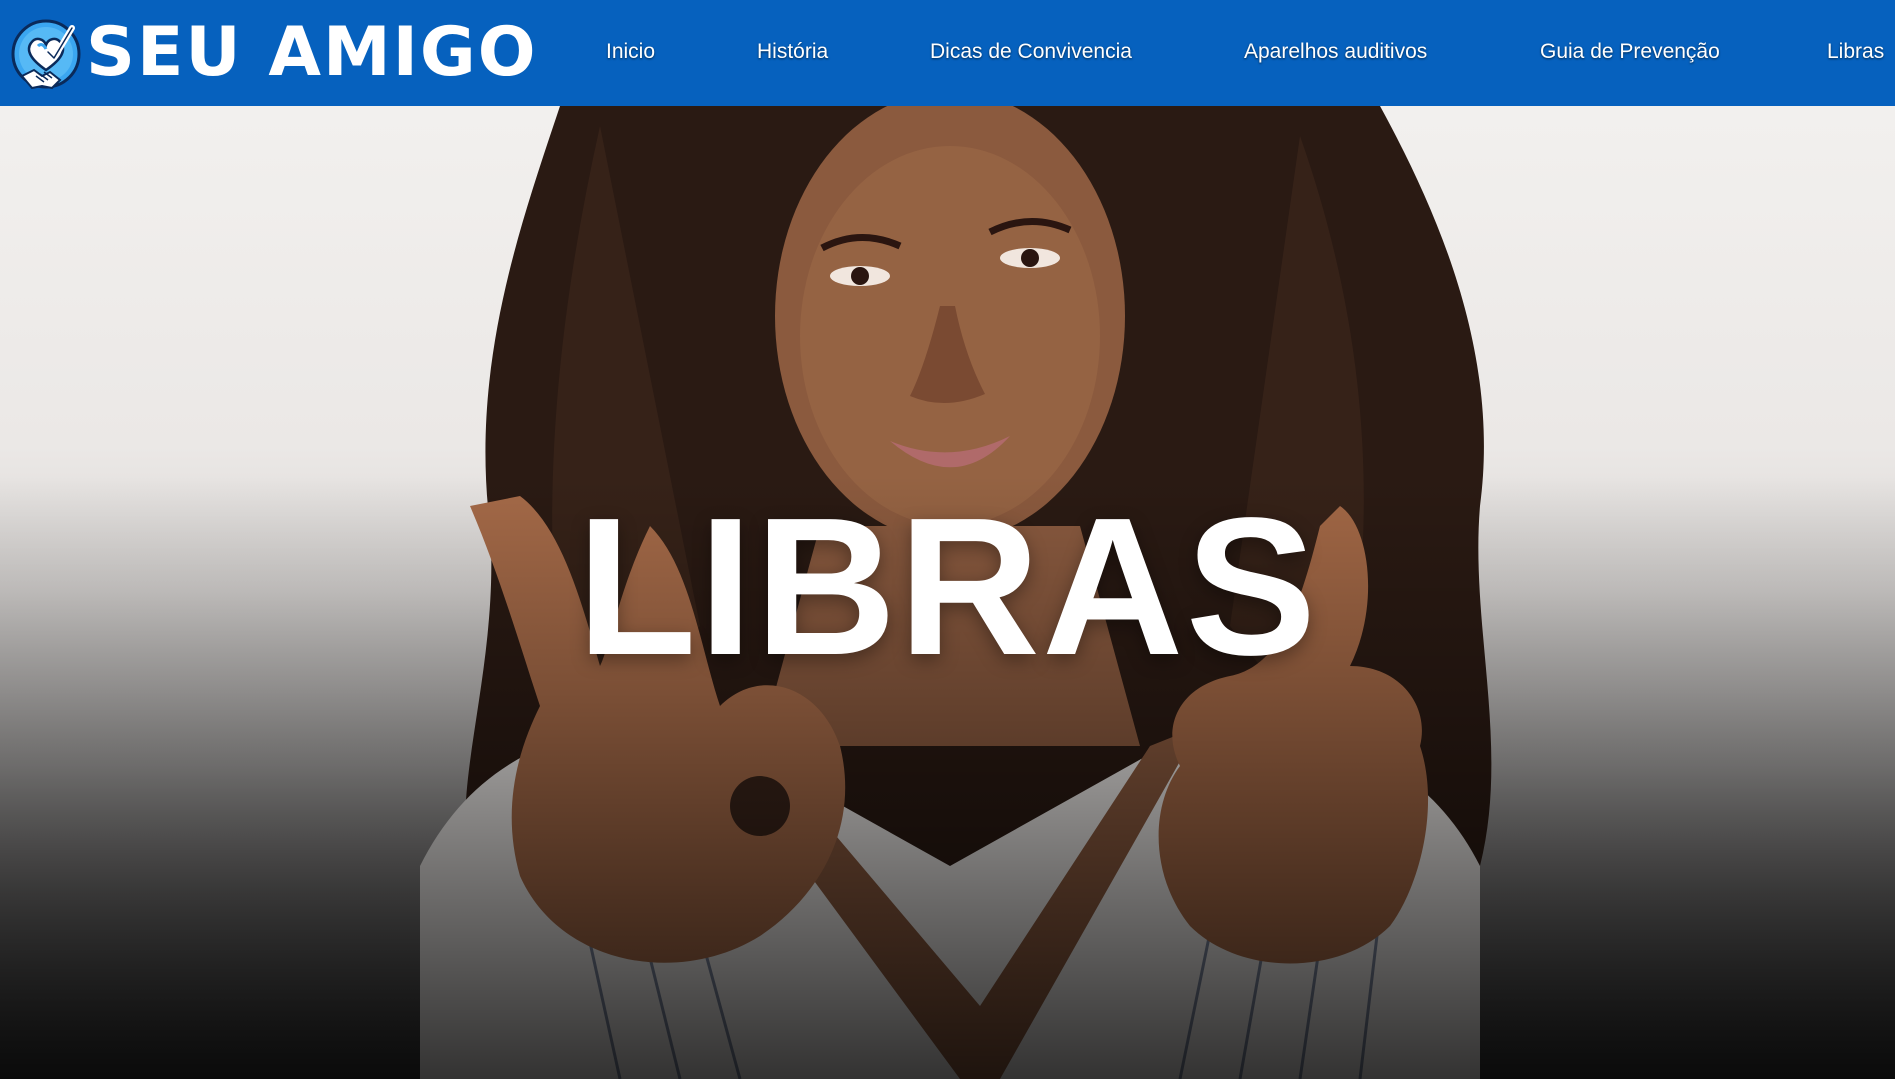 This screenshot has height=1079, width=1895. Describe the element at coordinates (630, 52) in the screenshot. I see `nav-item-inicio: Inicio` at that location.